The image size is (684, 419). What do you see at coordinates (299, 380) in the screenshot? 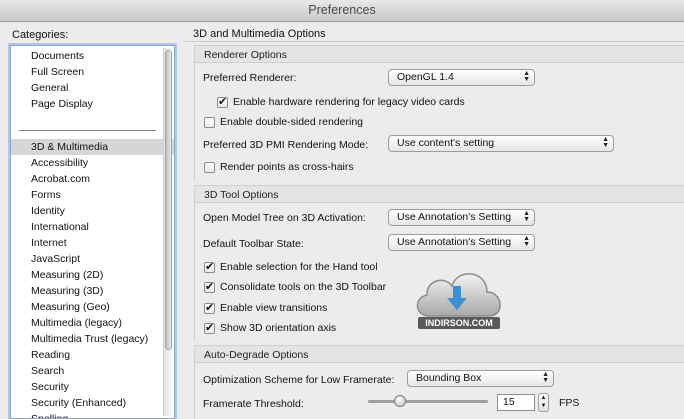
I see `optimization-scheme-label: Optimization Scheme for Low Framerate:` at bounding box center [299, 380].